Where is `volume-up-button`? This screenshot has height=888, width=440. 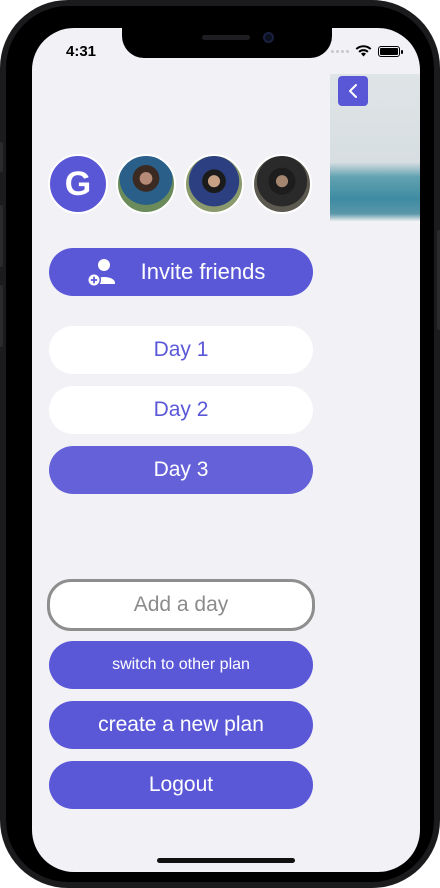 volume-up-button is located at coordinates (1, 236).